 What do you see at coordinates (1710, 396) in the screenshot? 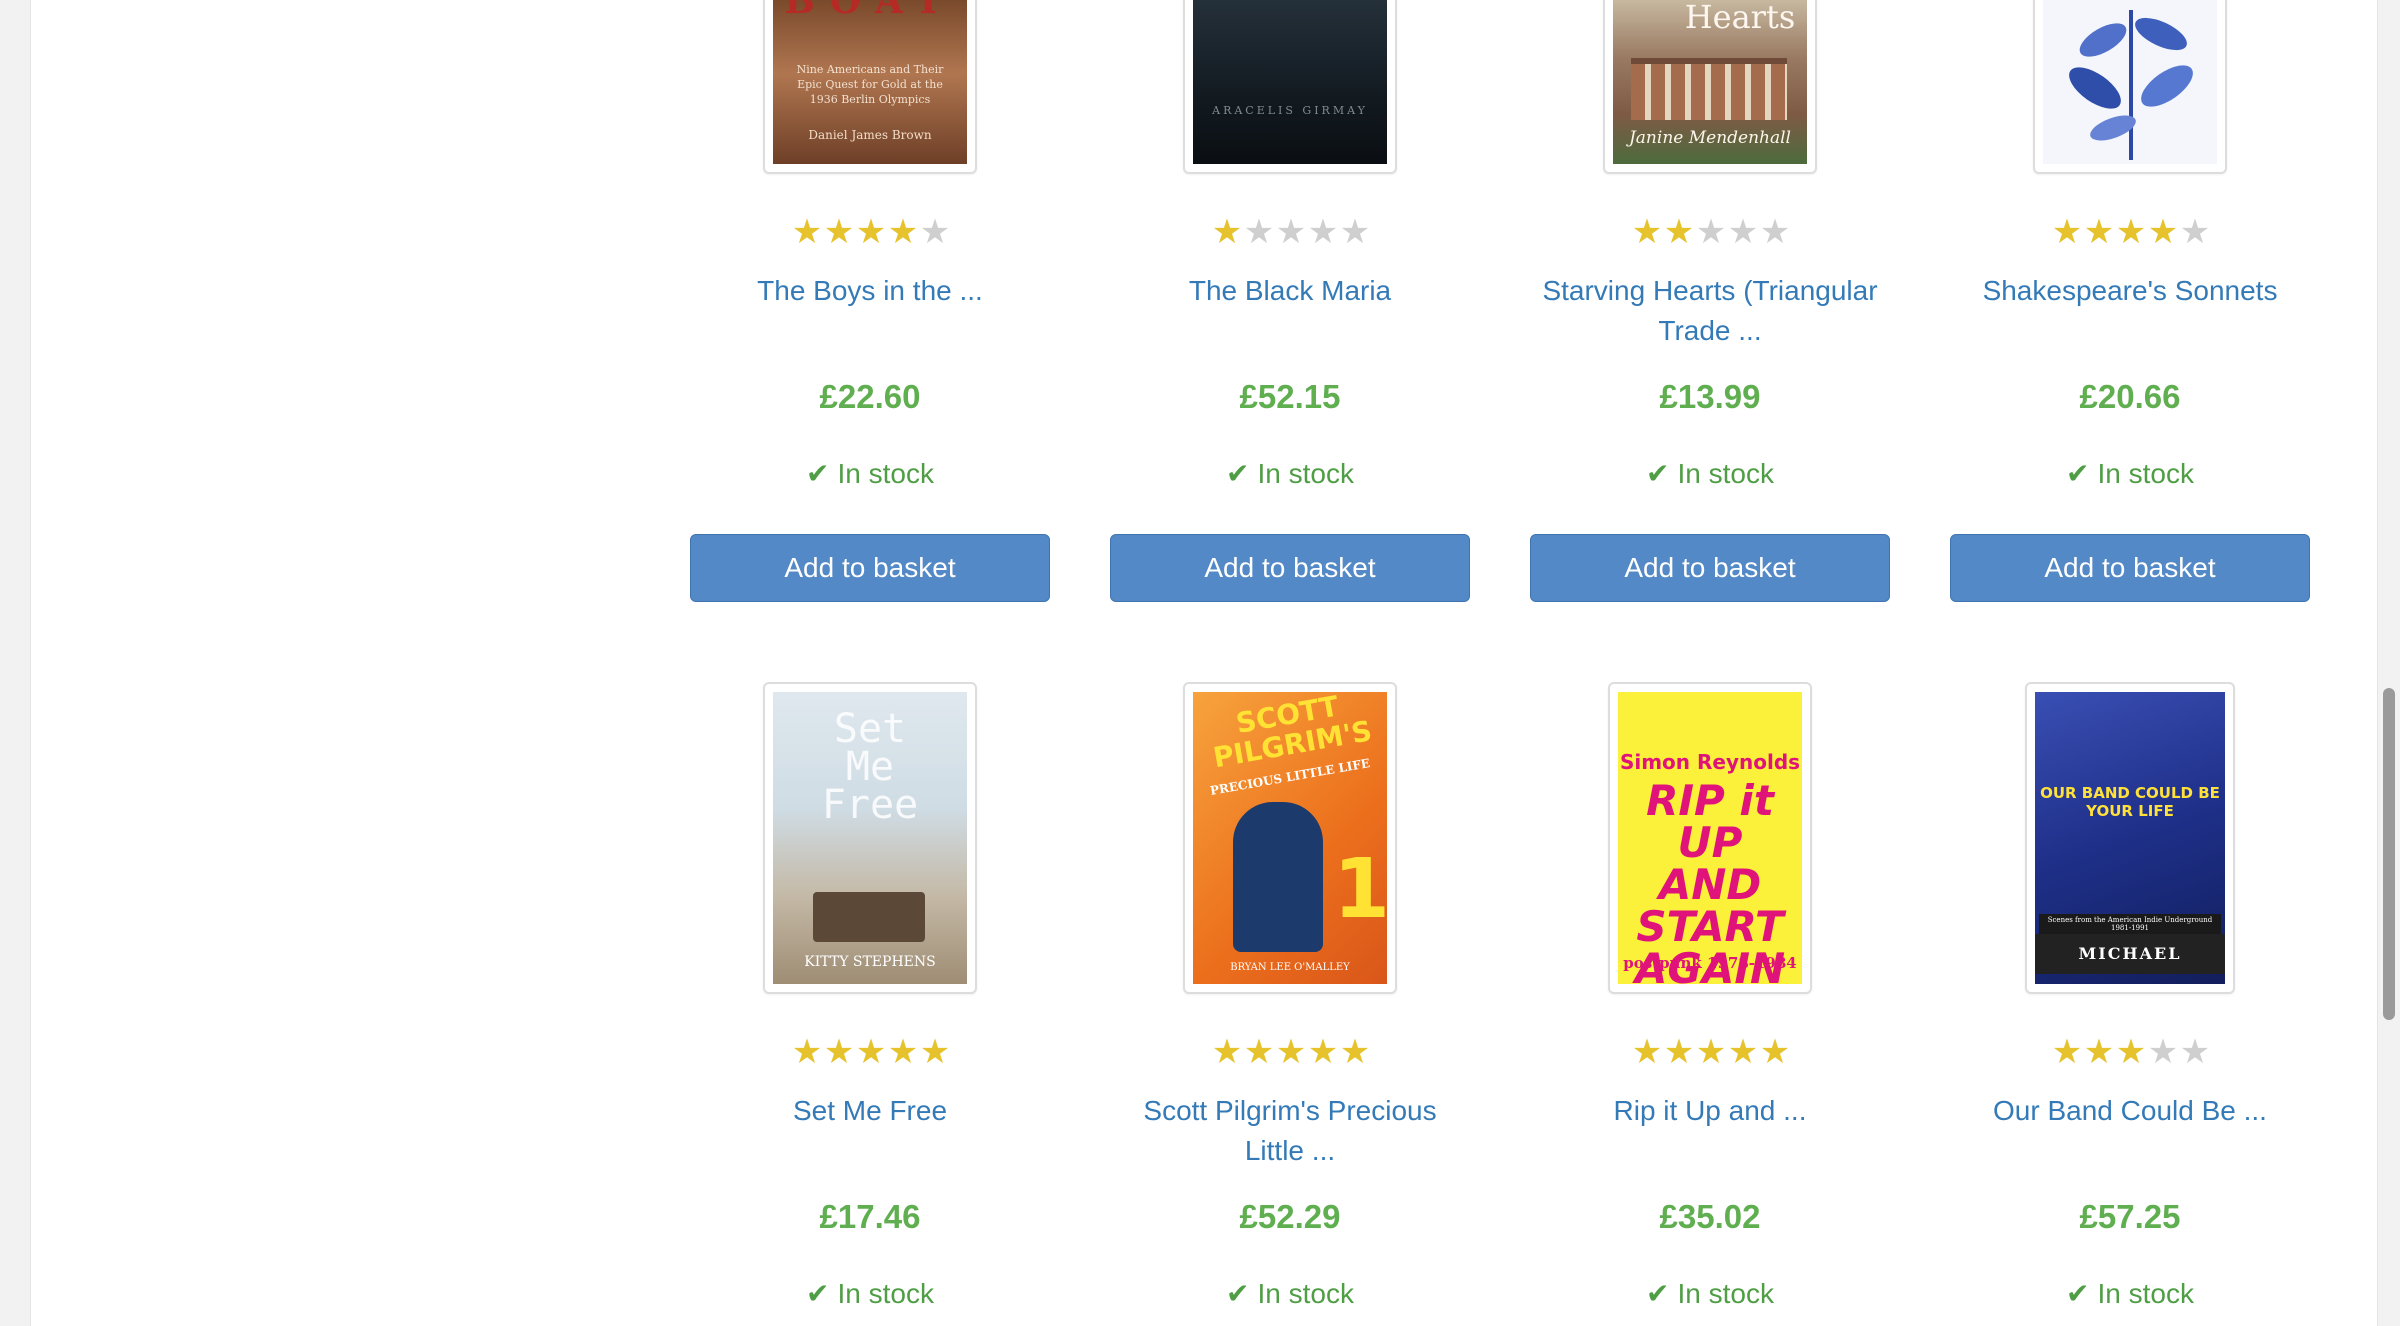
I see `product-price: £13.99` at bounding box center [1710, 396].